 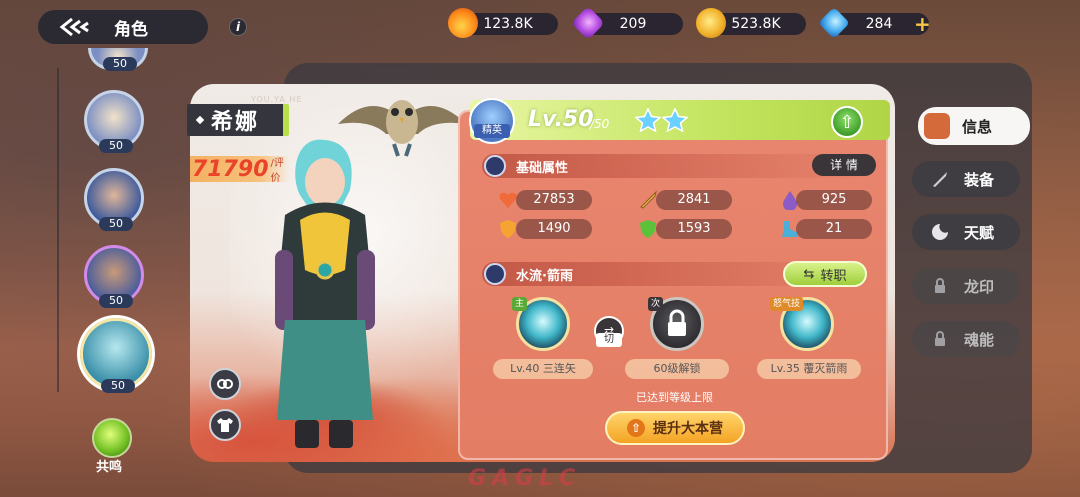 I want to click on character-name-sub: YOU.YA HE, so click(x=277, y=99).